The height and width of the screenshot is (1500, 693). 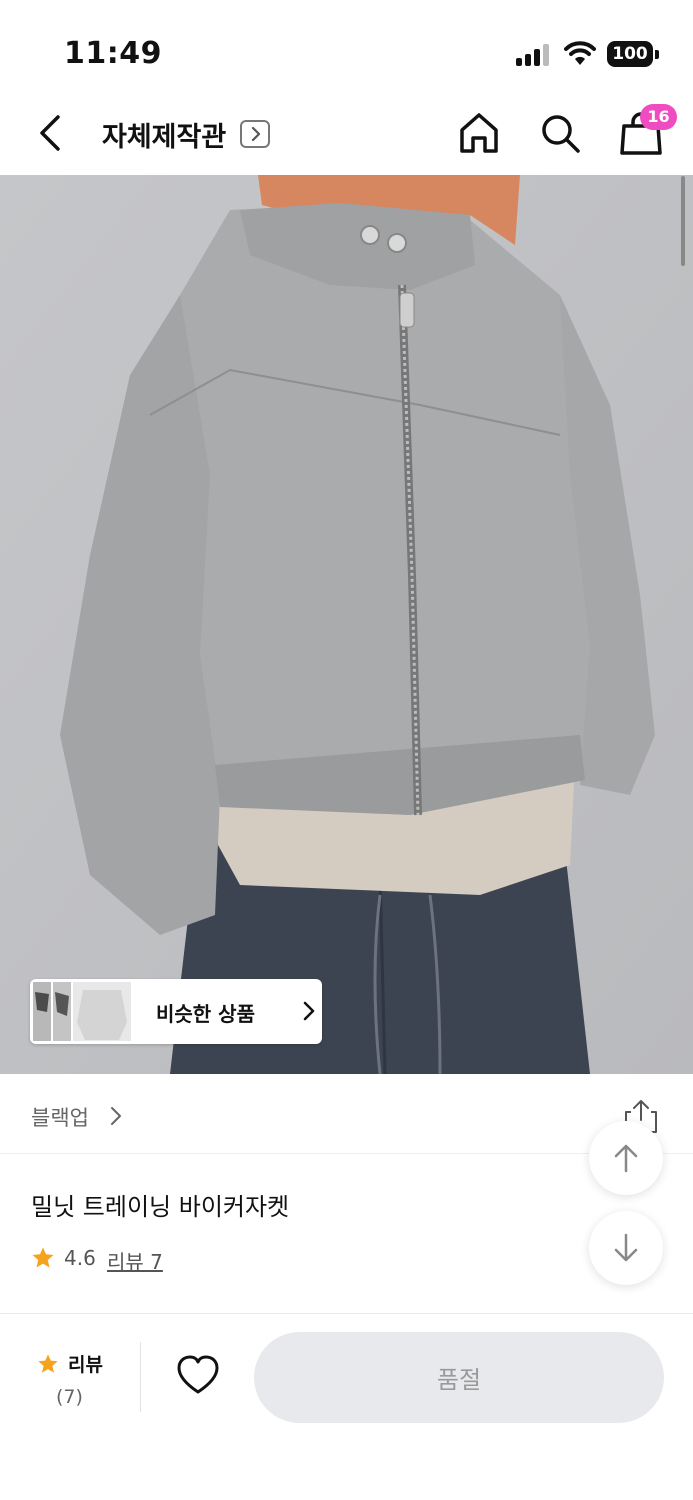 I want to click on arrow-down-icon, so click(x=626, y=1247).